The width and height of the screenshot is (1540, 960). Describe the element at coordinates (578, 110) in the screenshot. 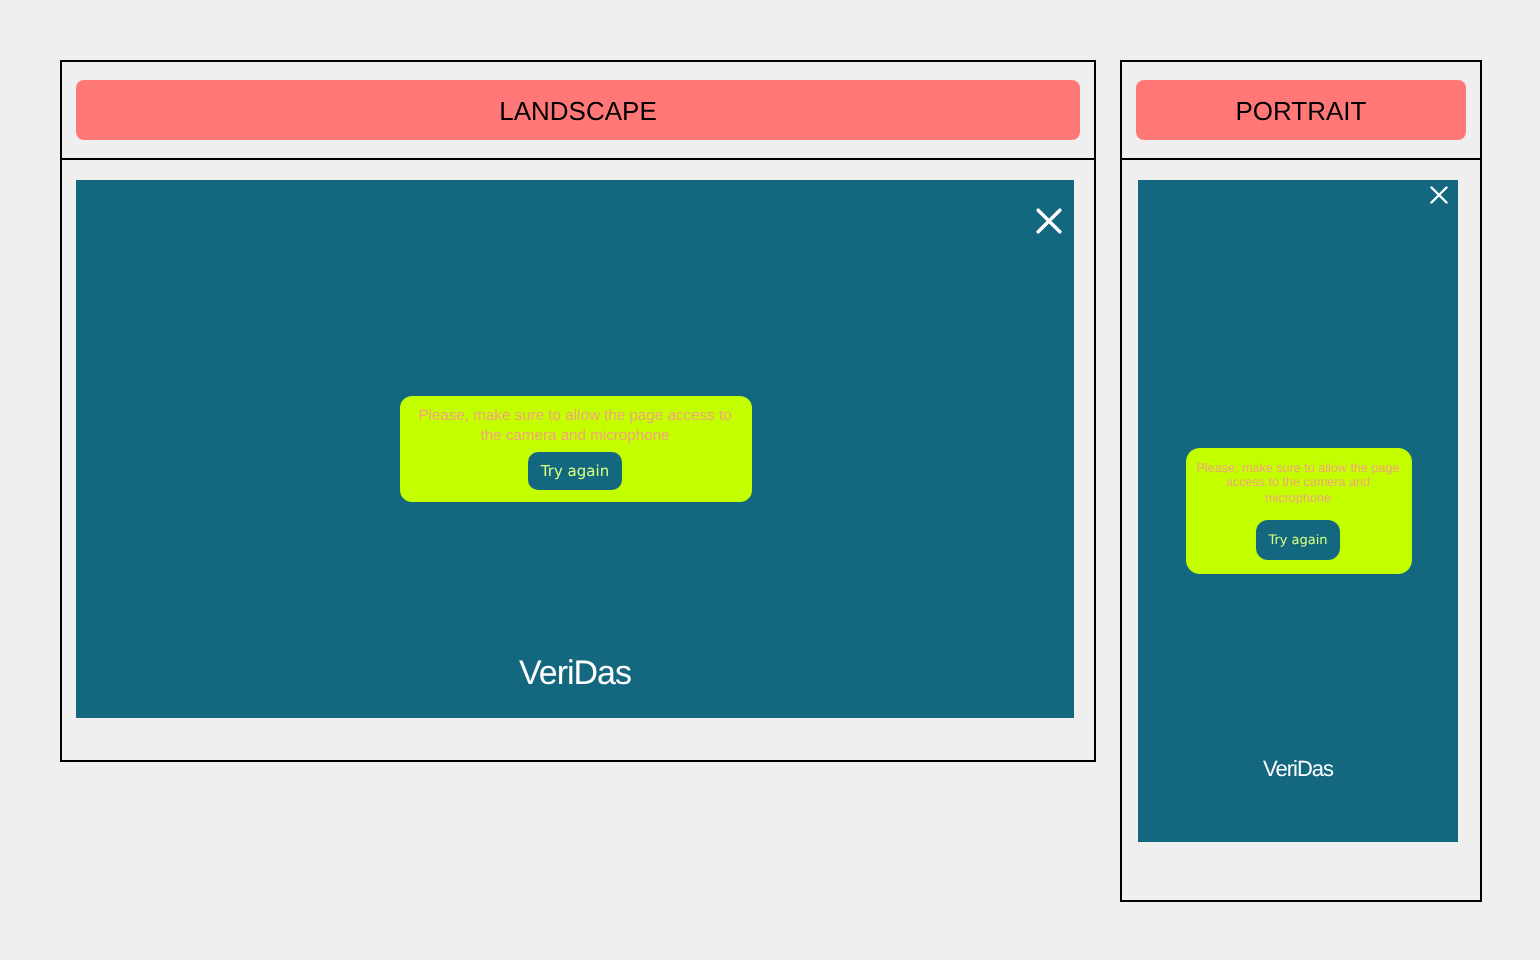

I see `mode-button: LANDSCAPE` at that location.